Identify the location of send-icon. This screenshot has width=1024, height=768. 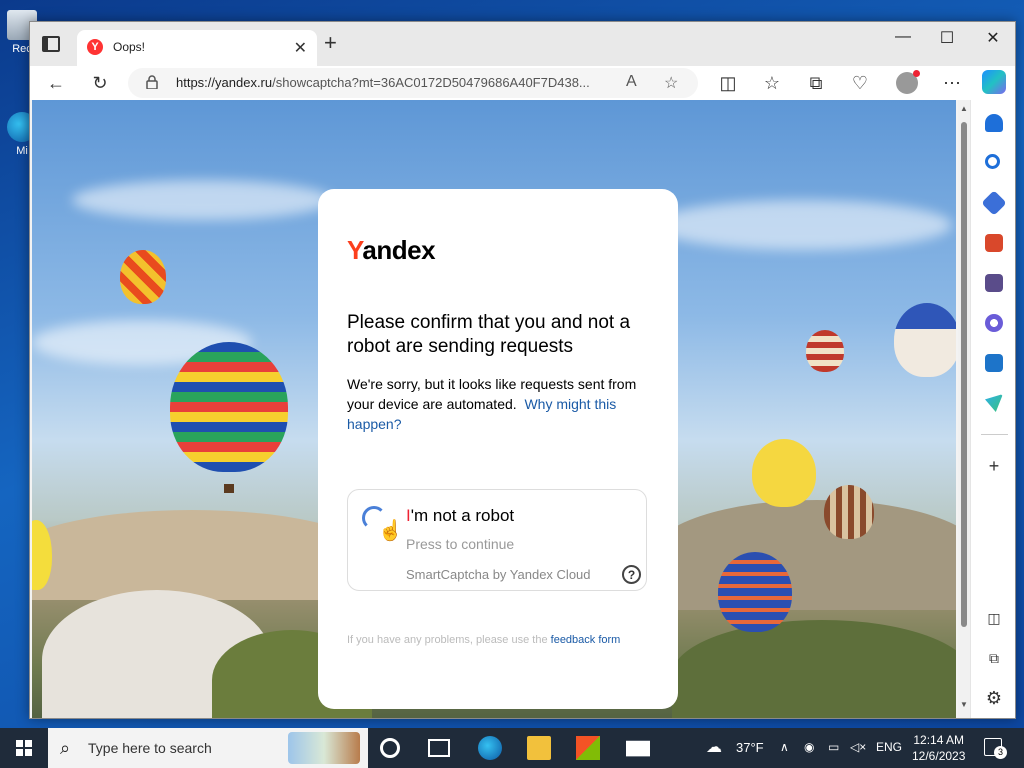
(994, 403).